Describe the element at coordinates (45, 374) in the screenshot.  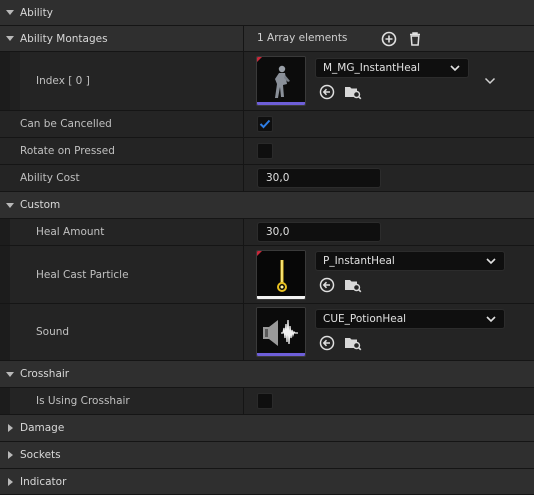
I see `category-label: Crosshair` at that location.